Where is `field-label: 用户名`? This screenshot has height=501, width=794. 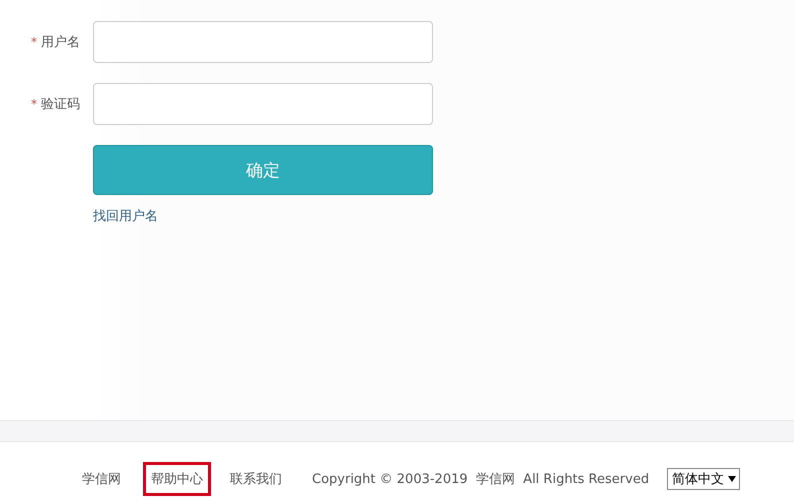
field-label: 用户名 is located at coordinates (60, 42).